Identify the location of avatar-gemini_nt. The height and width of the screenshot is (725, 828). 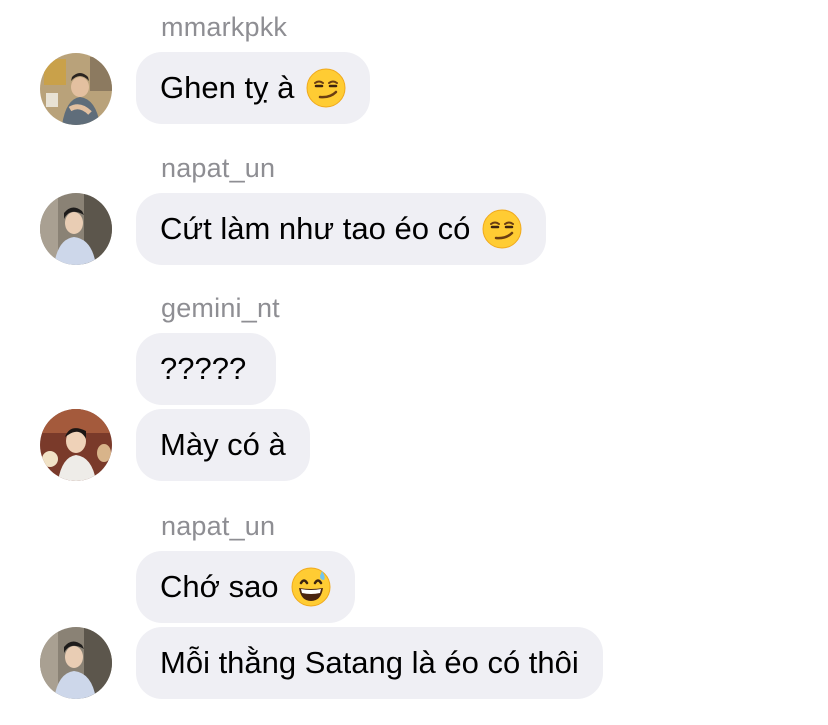
(76, 445).